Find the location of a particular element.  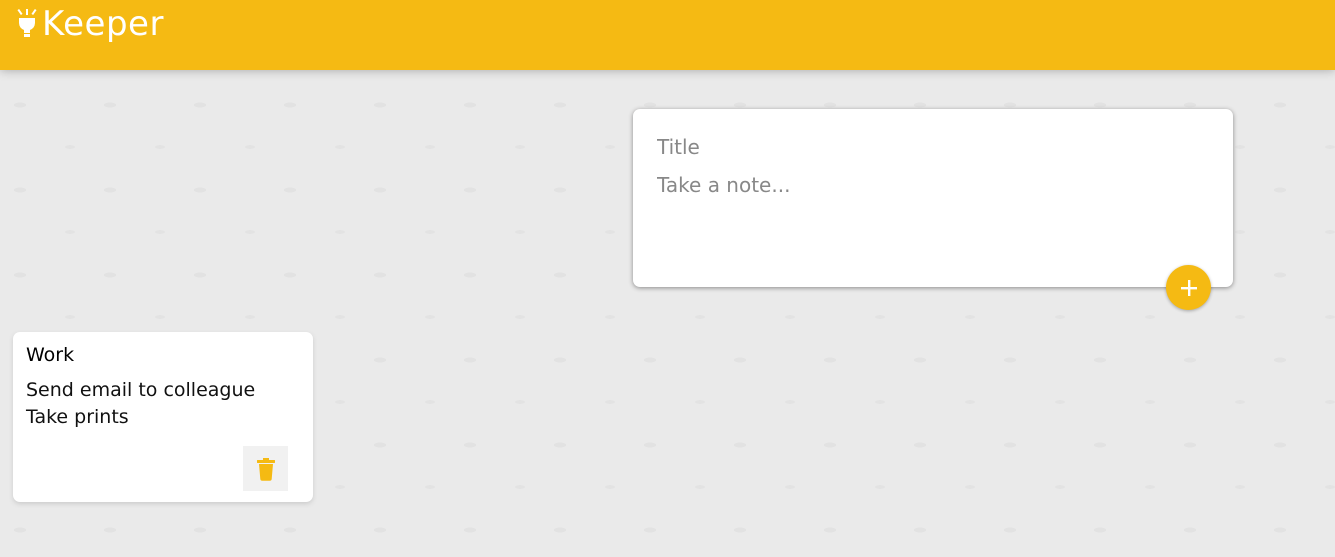

app-header: Keeper is located at coordinates (667, 35).